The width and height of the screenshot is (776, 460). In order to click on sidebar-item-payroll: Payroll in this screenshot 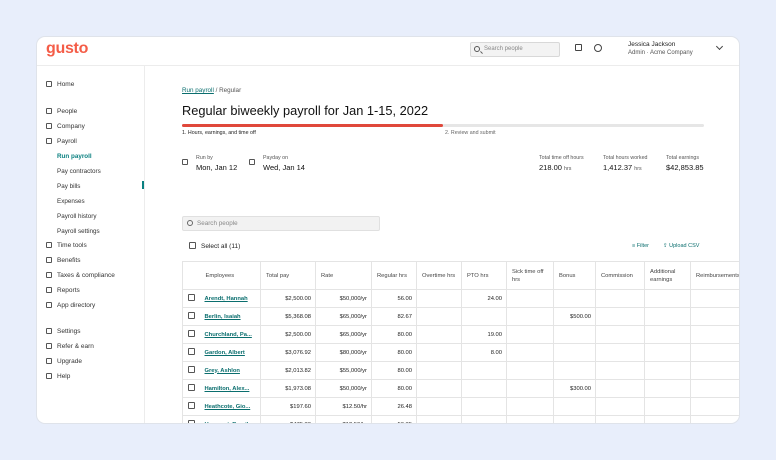, I will do `click(61, 142)`.